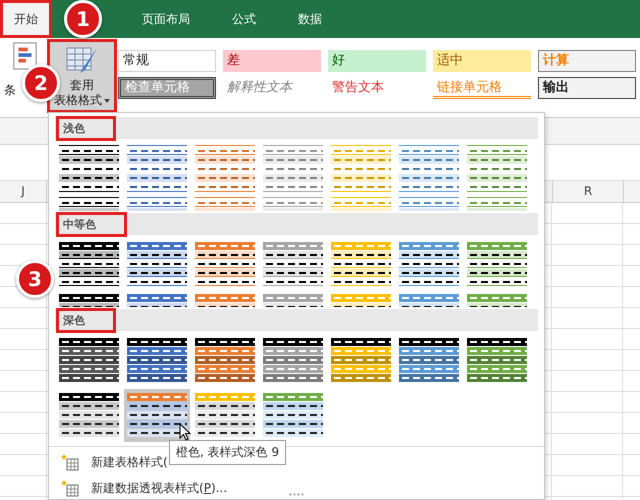  Describe the element at coordinates (23, 191) in the screenshot. I see `column-header: J` at that location.